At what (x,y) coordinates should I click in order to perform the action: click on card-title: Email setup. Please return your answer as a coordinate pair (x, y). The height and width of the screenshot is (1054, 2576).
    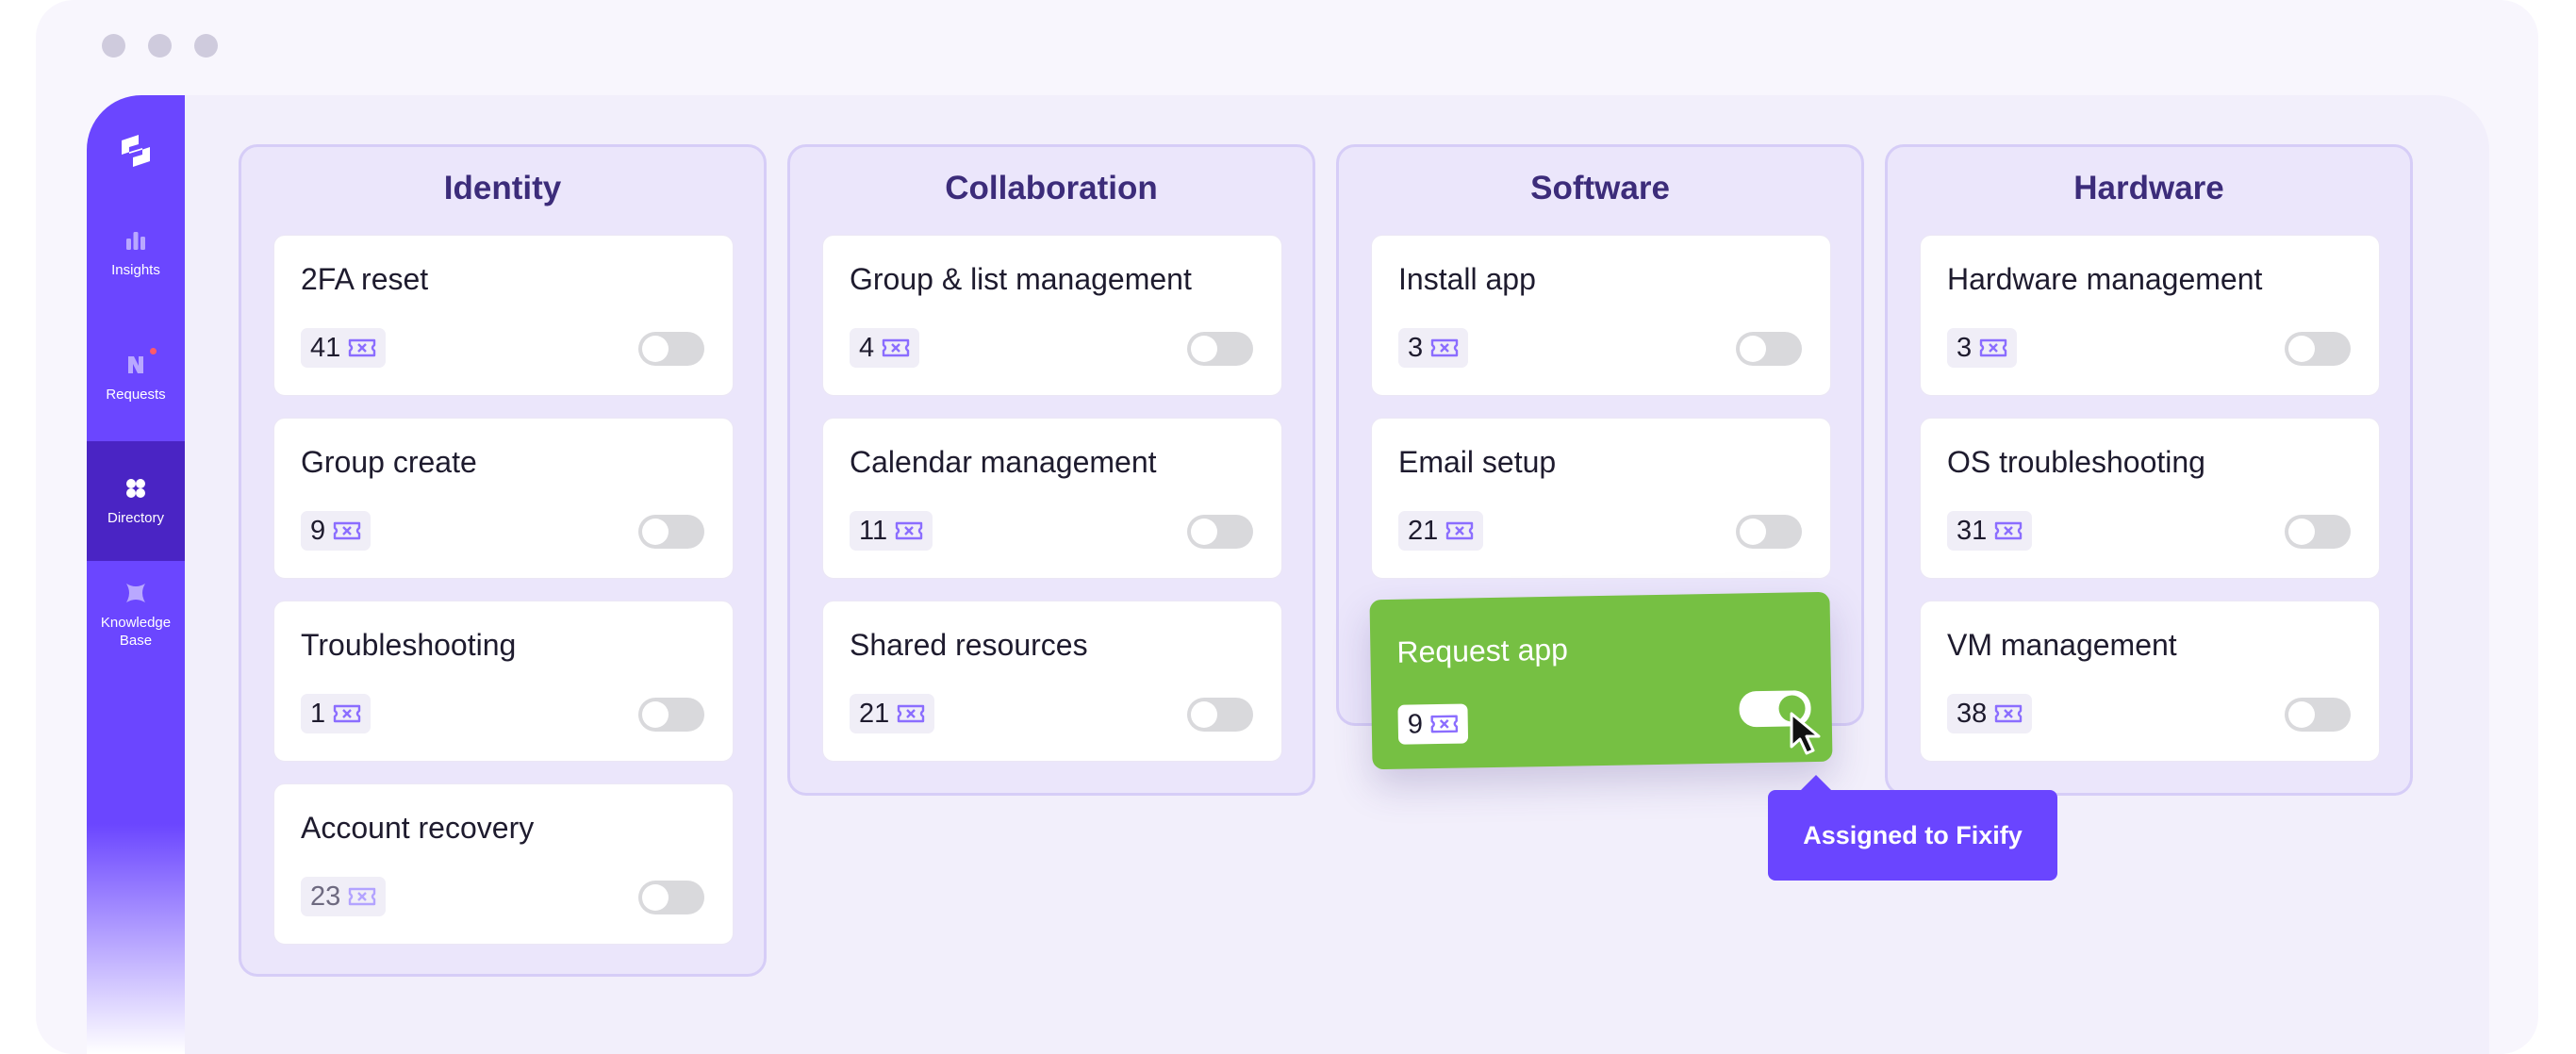
    Looking at the image, I should click on (1477, 462).